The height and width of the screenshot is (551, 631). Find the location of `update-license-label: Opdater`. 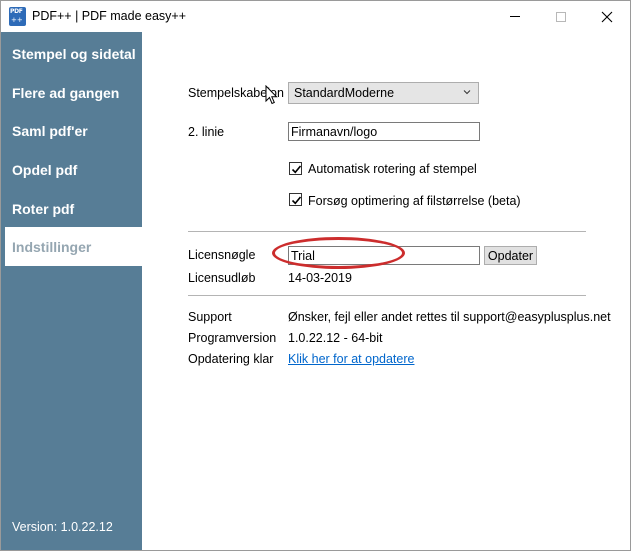

update-license-label: Opdater is located at coordinates (510, 255).